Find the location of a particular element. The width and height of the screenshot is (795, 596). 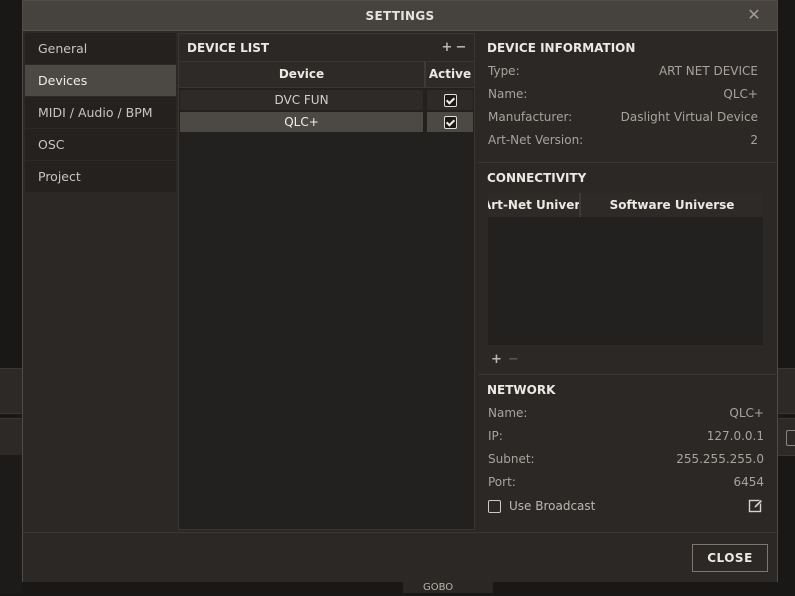

broadcast-row: Use Broadcast is located at coordinates (627, 506).